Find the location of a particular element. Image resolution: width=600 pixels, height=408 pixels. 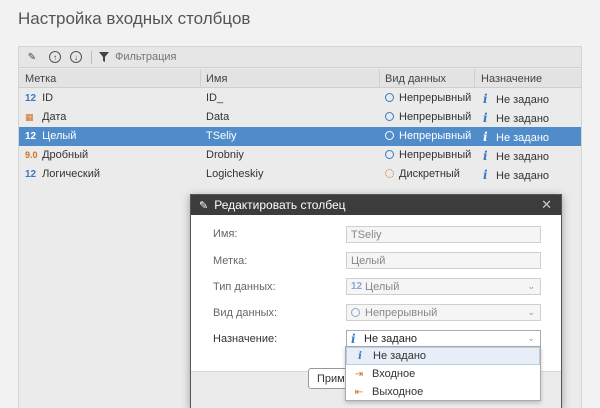

dialog-title: Редактировать столбец is located at coordinates (280, 205).